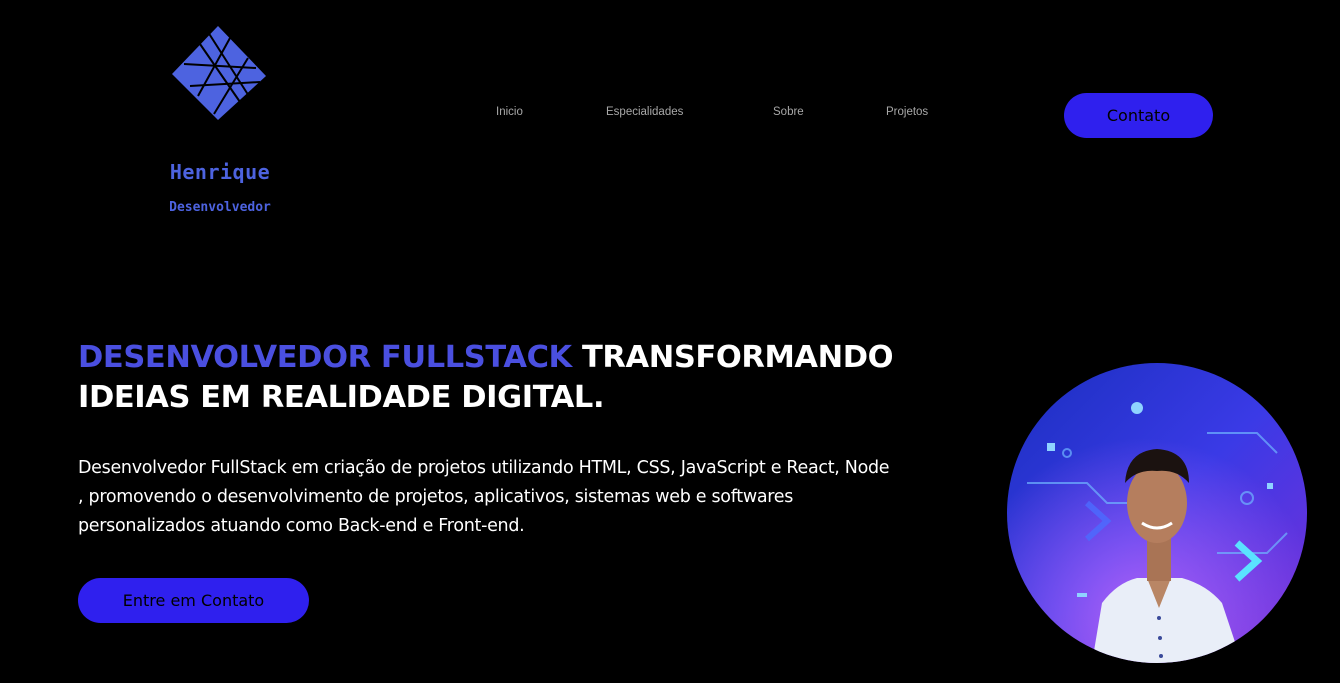 The height and width of the screenshot is (683, 1340). What do you see at coordinates (788, 112) in the screenshot?
I see `nav-item-sobre: Sobre` at bounding box center [788, 112].